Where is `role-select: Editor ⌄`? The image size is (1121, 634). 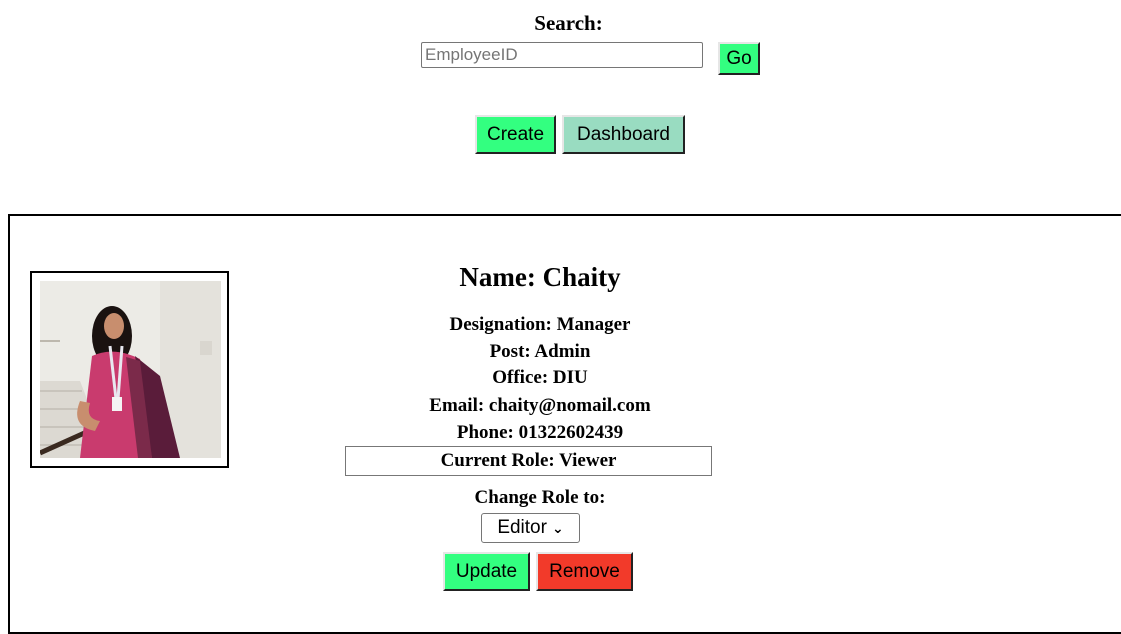 role-select: Editor ⌄ is located at coordinates (530, 528).